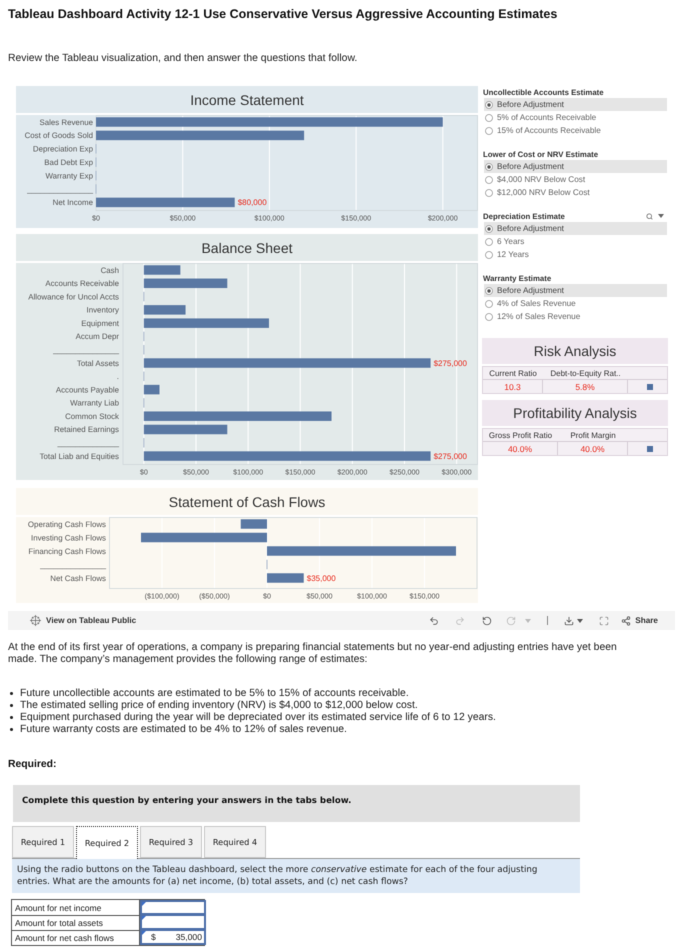 The height and width of the screenshot is (950, 678). What do you see at coordinates (585, 373) in the screenshot?
I see `metric-label: Debt-to-Equity Rat..` at bounding box center [585, 373].